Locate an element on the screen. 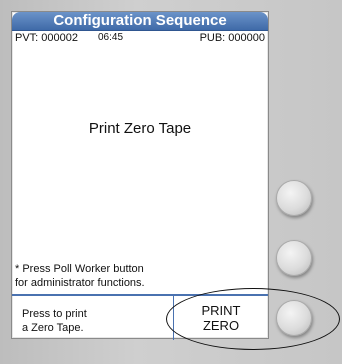  instruction-line-1: Press to print is located at coordinates (54, 314).